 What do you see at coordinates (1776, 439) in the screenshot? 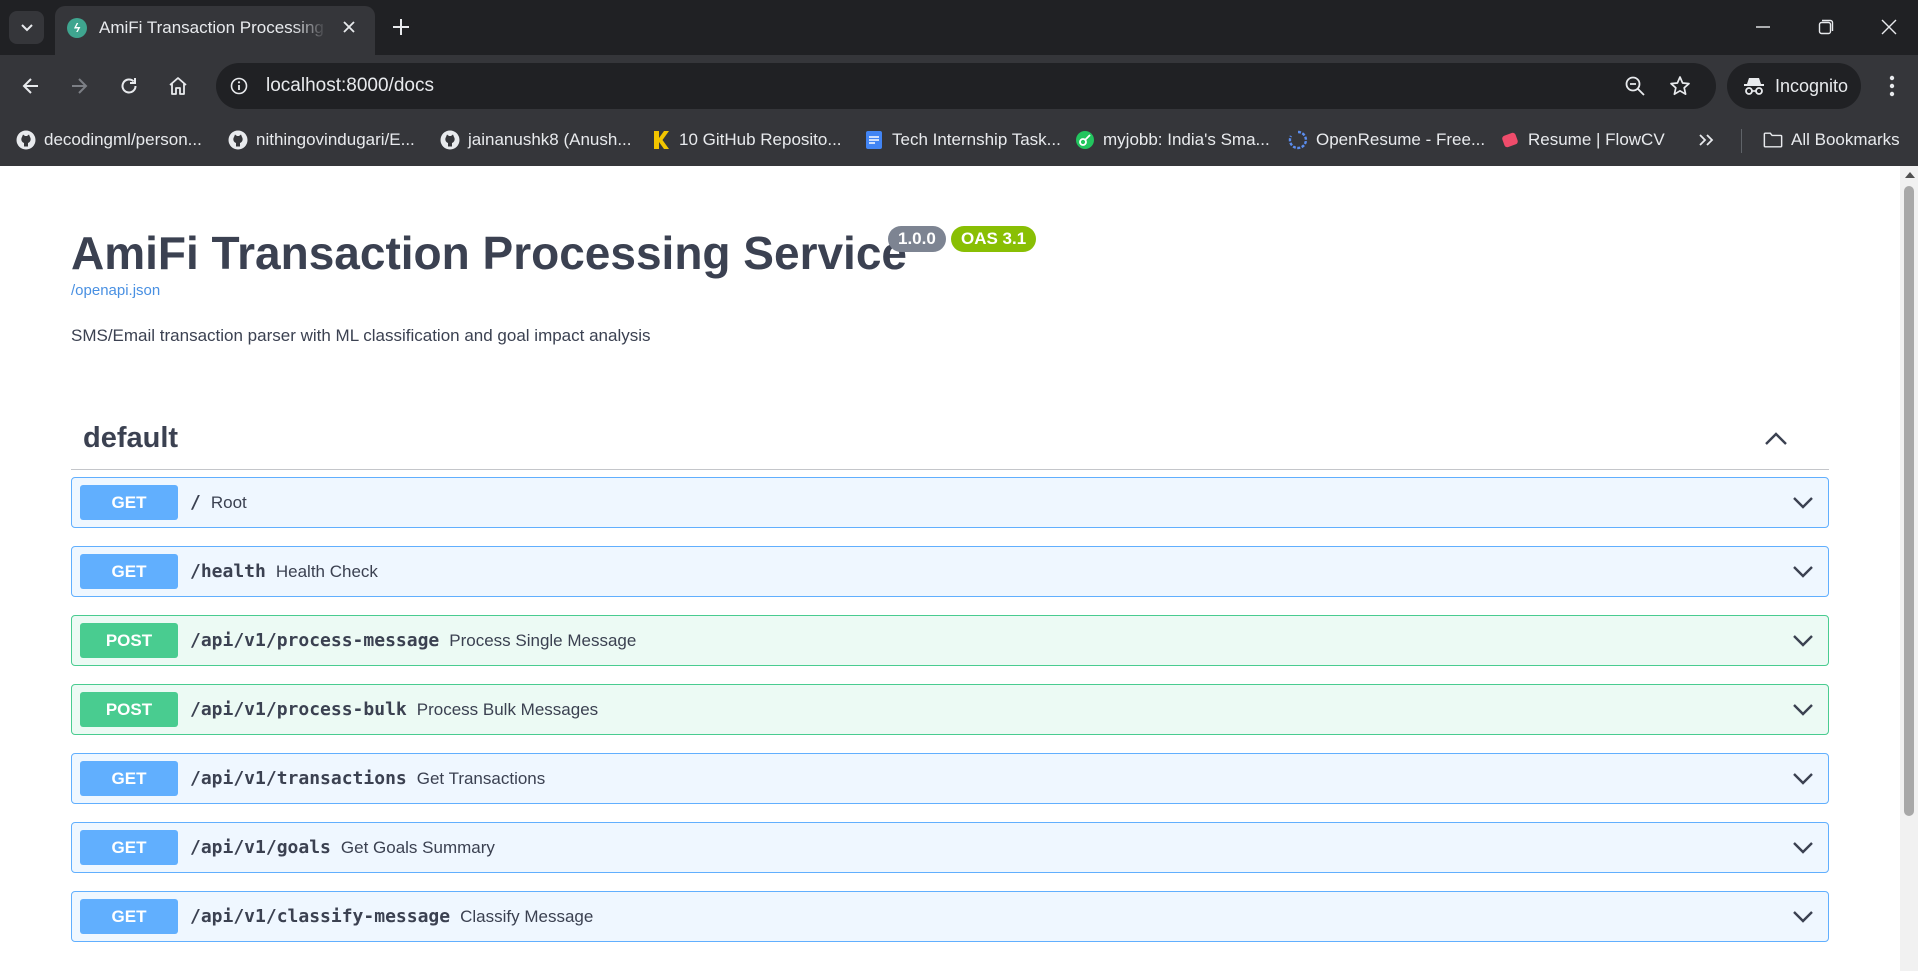
I see `tag-collapse-button` at bounding box center [1776, 439].